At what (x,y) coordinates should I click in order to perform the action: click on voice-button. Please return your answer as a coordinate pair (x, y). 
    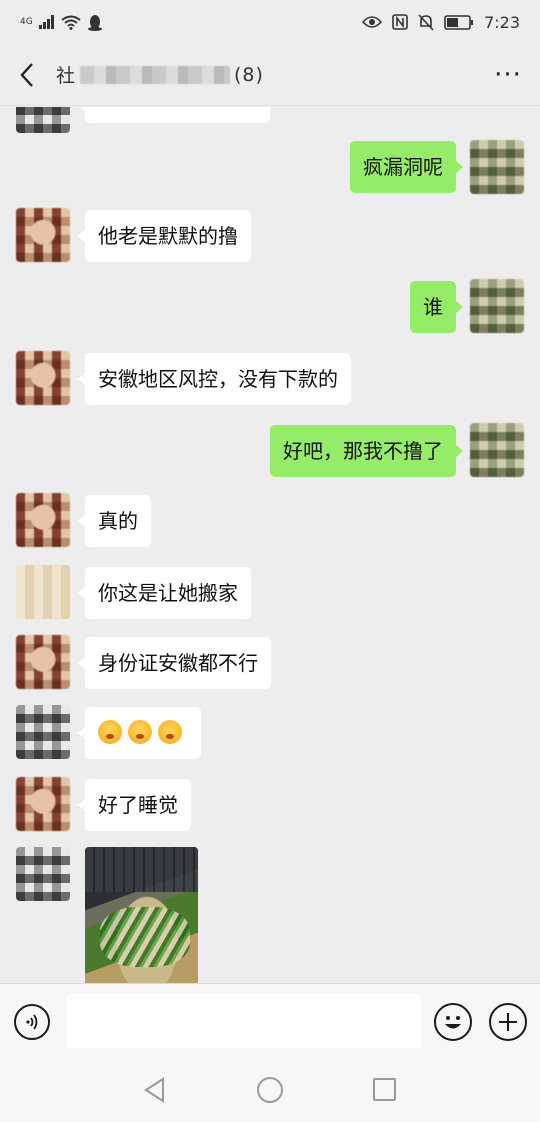
    Looking at the image, I should click on (32, 1022).